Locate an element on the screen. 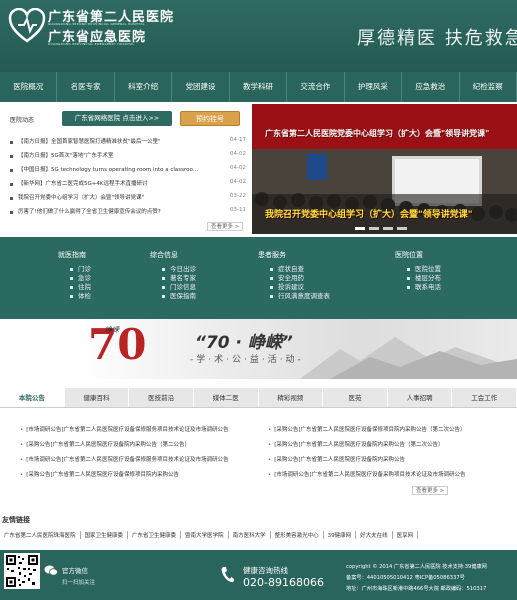 Image resolution: width=517 pixels, height=600 pixels. hospital-logo-icon is located at coordinates (27, 26).